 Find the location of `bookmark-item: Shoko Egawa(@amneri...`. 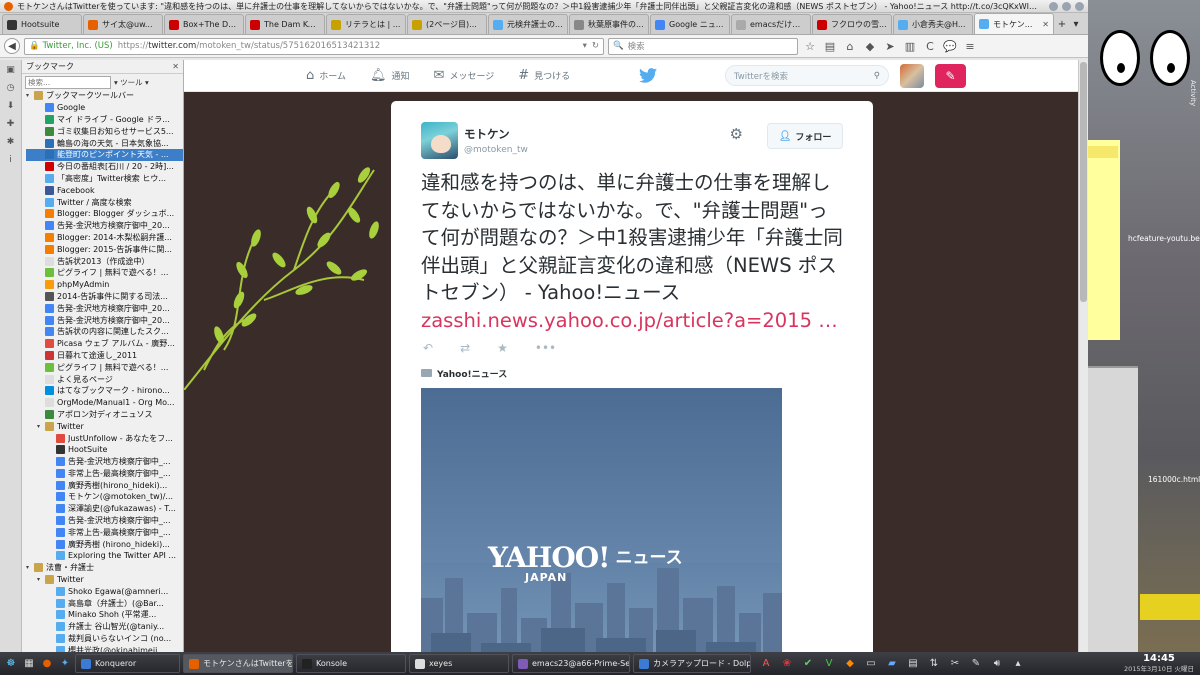

bookmark-item: Shoko Egawa(@amneri... is located at coordinates (104, 591).